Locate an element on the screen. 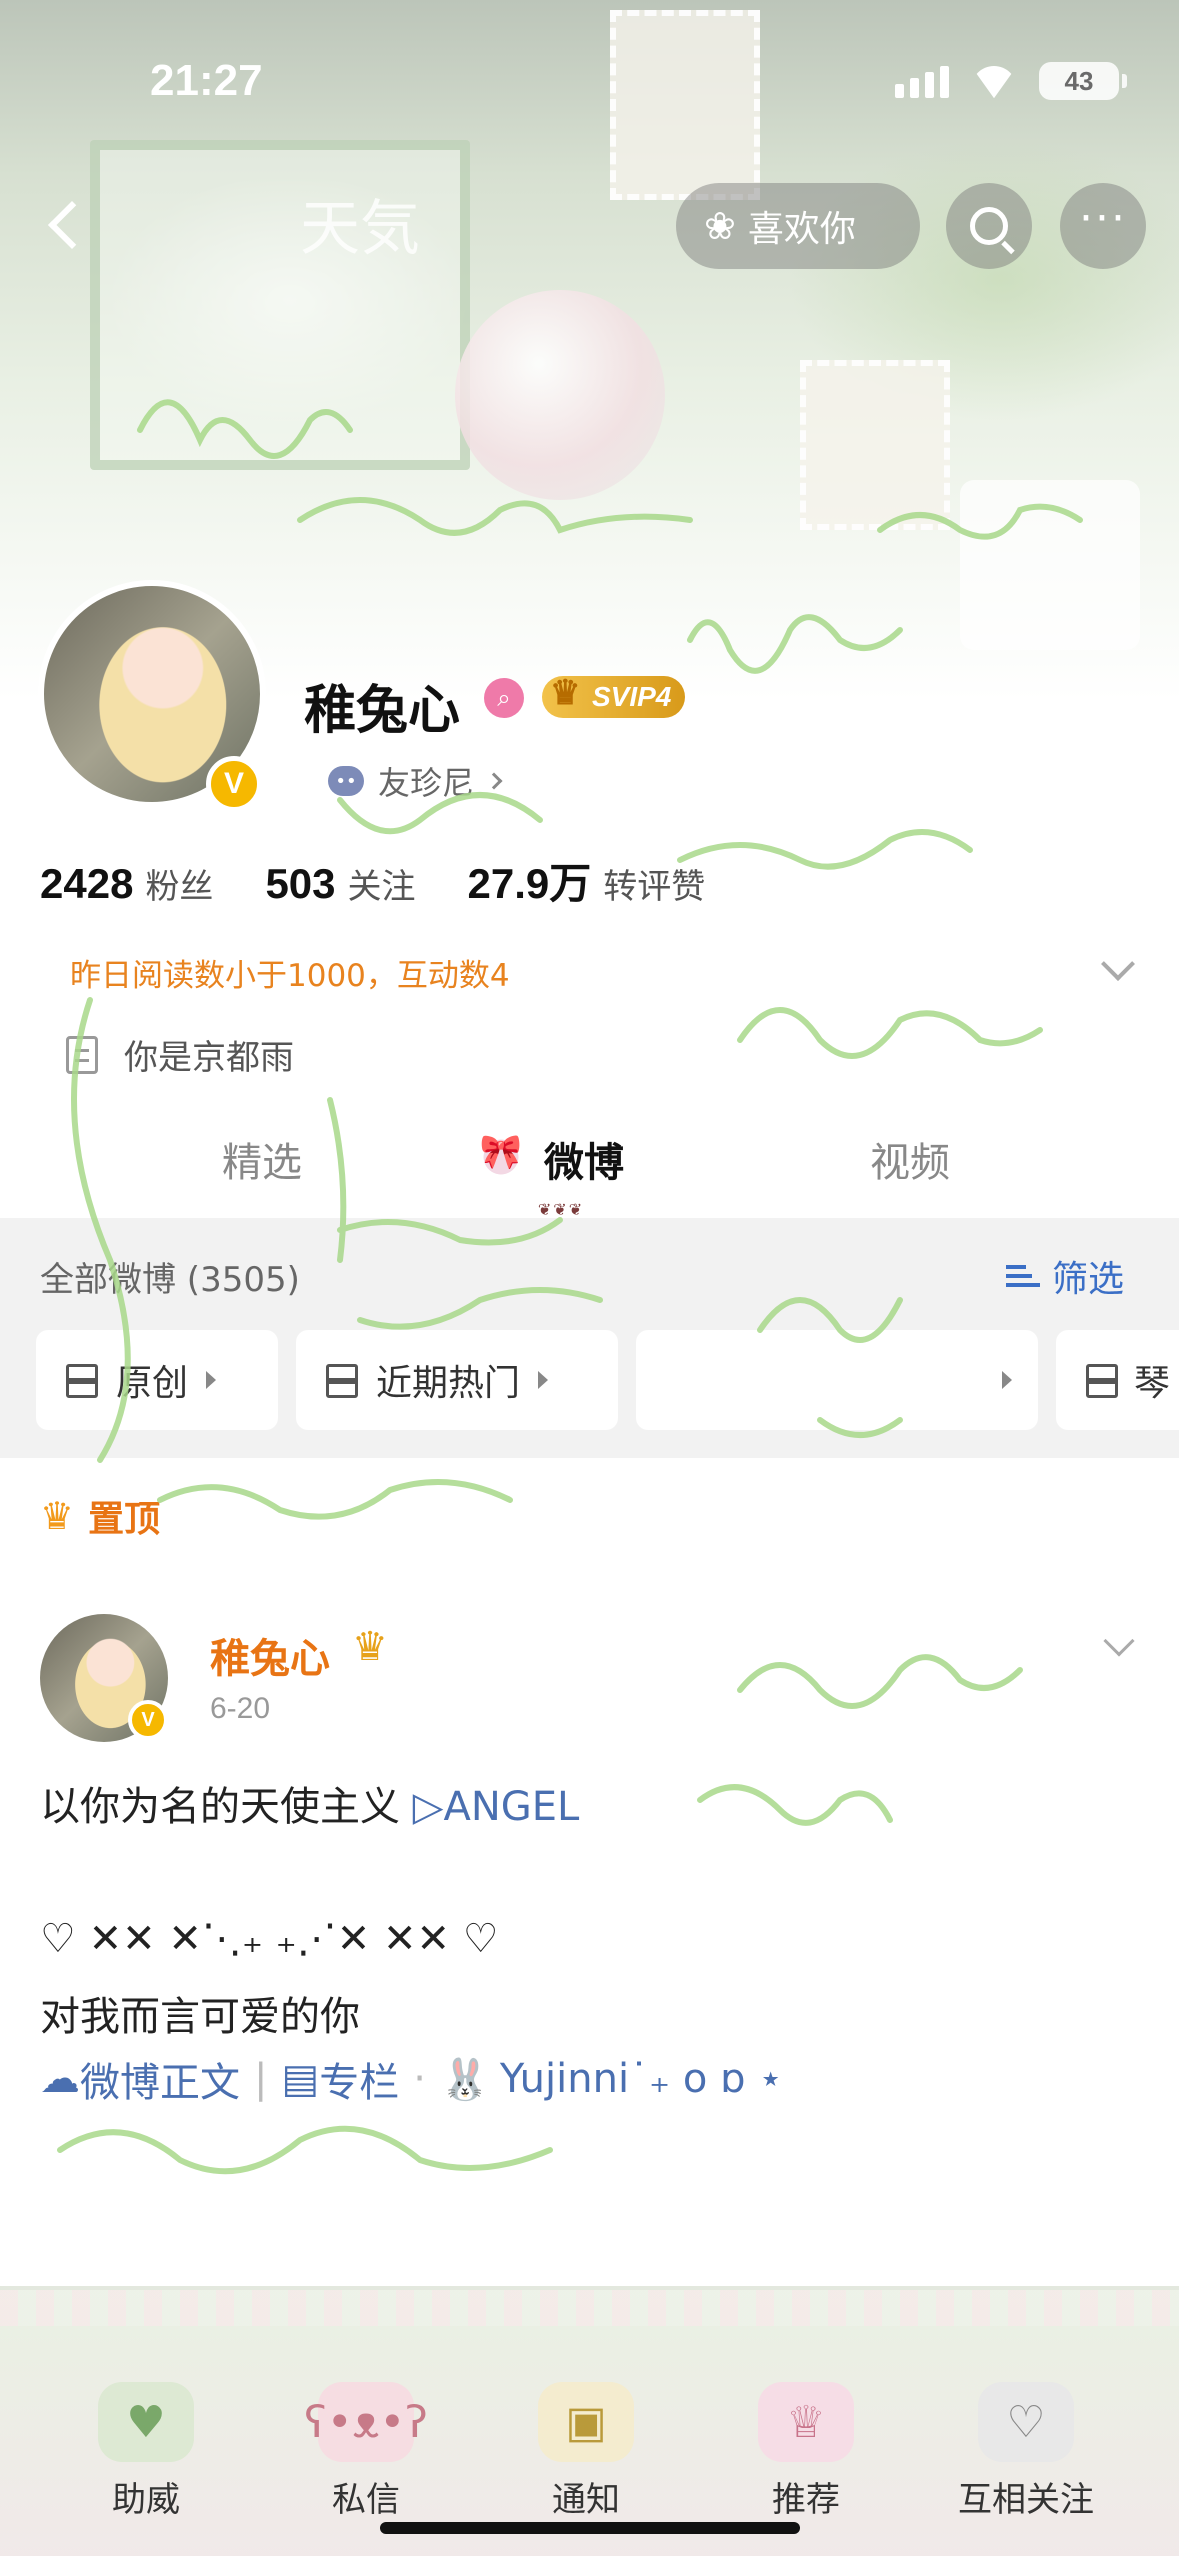 The width and height of the screenshot is (1179, 2556). friend-label: 友珍尼 is located at coordinates (426, 783).